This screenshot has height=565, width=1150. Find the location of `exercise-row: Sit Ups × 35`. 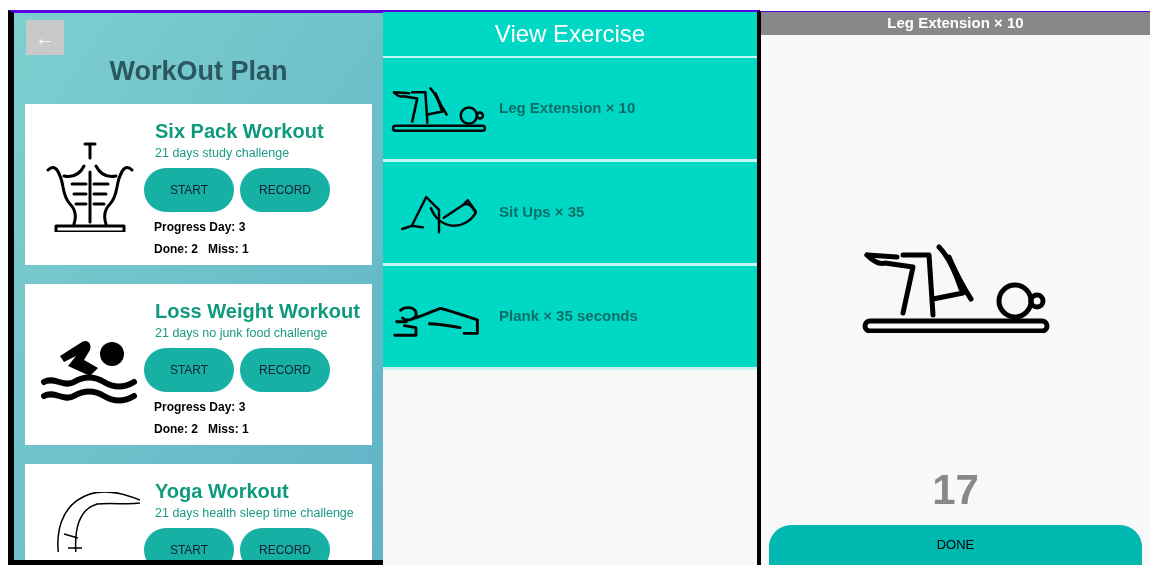

exercise-row: Sit Ups × 35 is located at coordinates (570, 214).